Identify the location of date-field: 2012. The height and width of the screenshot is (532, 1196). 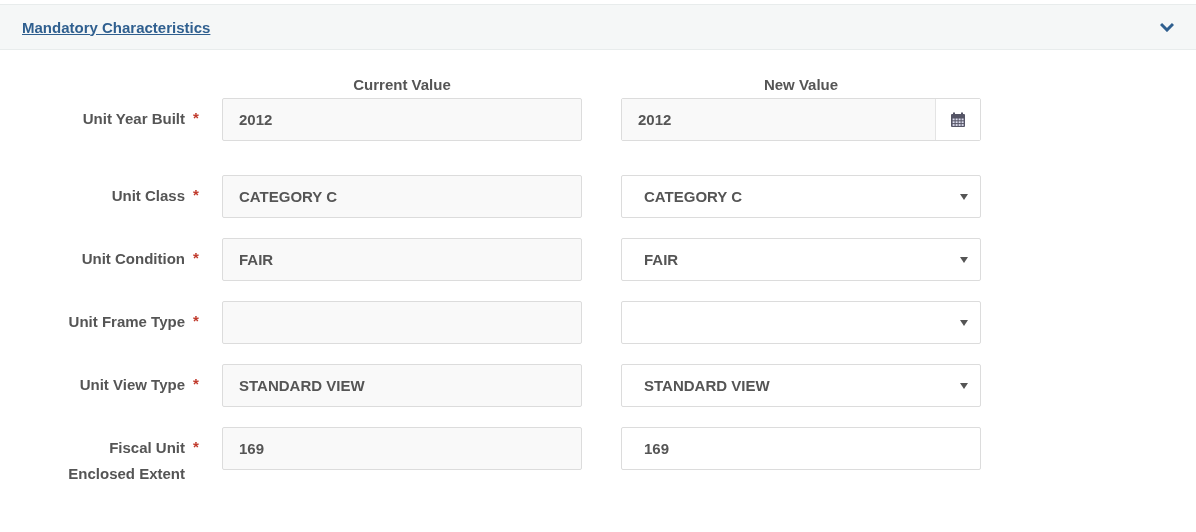
(801, 119).